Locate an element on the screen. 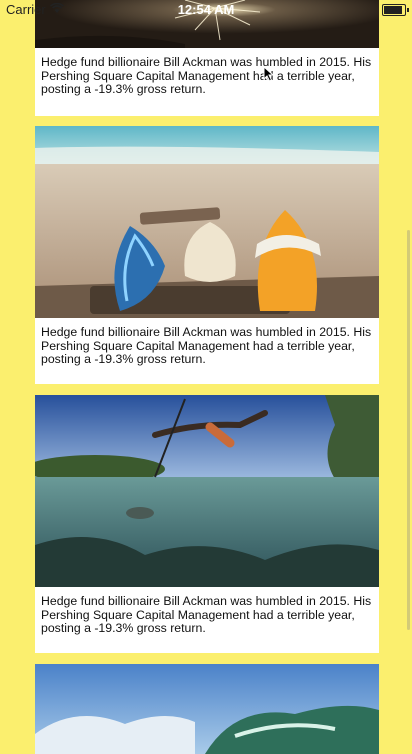  feed-card is located at coordinates (207, 709).